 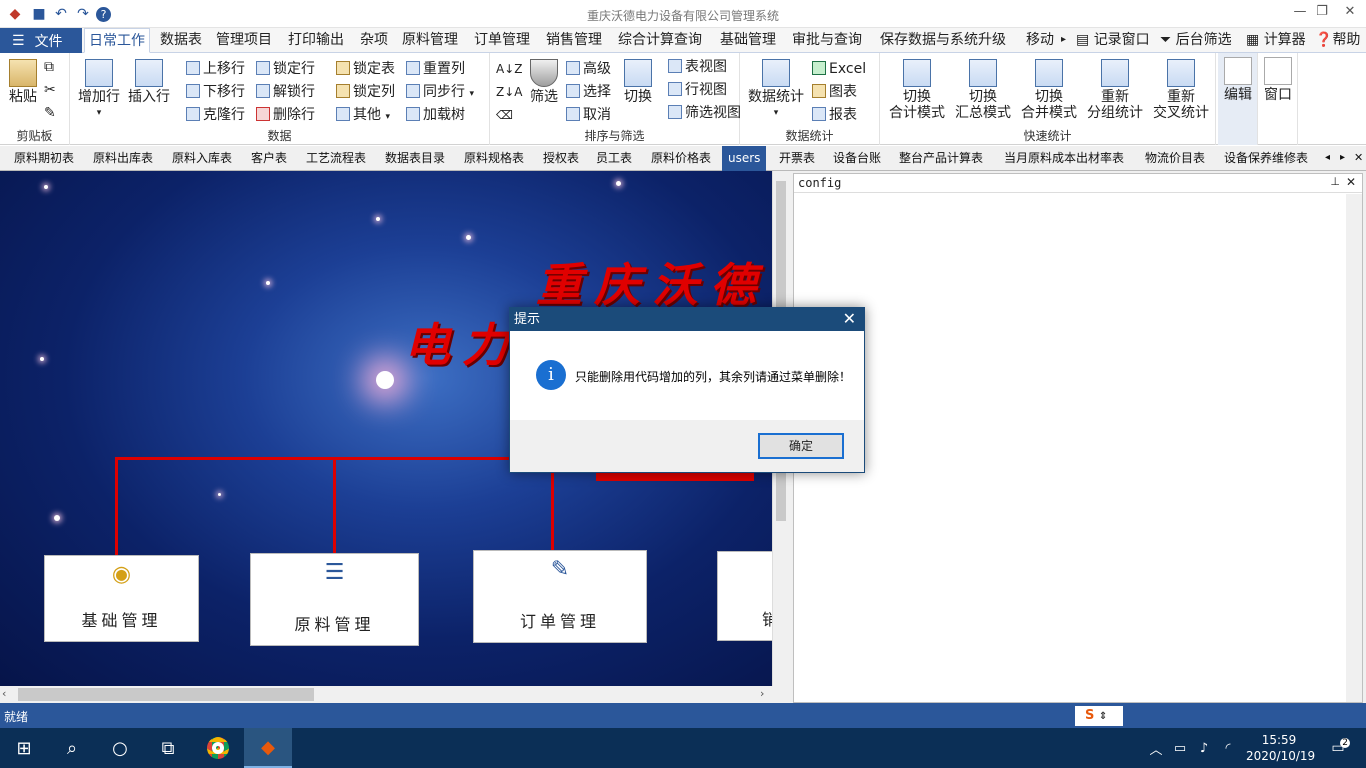 What do you see at coordinates (574, 40) in the screenshot?
I see `tab-sales-manage: 销售管理` at bounding box center [574, 40].